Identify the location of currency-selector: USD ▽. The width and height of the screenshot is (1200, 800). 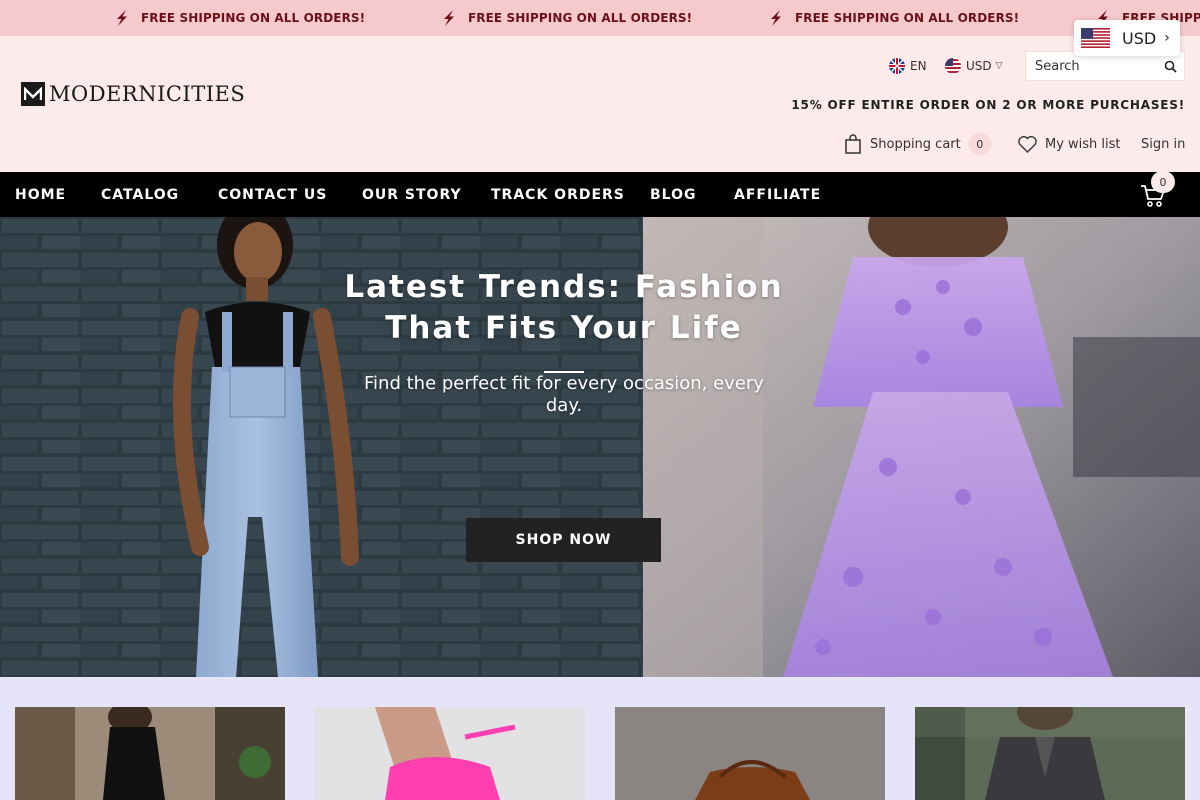
(974, 66).